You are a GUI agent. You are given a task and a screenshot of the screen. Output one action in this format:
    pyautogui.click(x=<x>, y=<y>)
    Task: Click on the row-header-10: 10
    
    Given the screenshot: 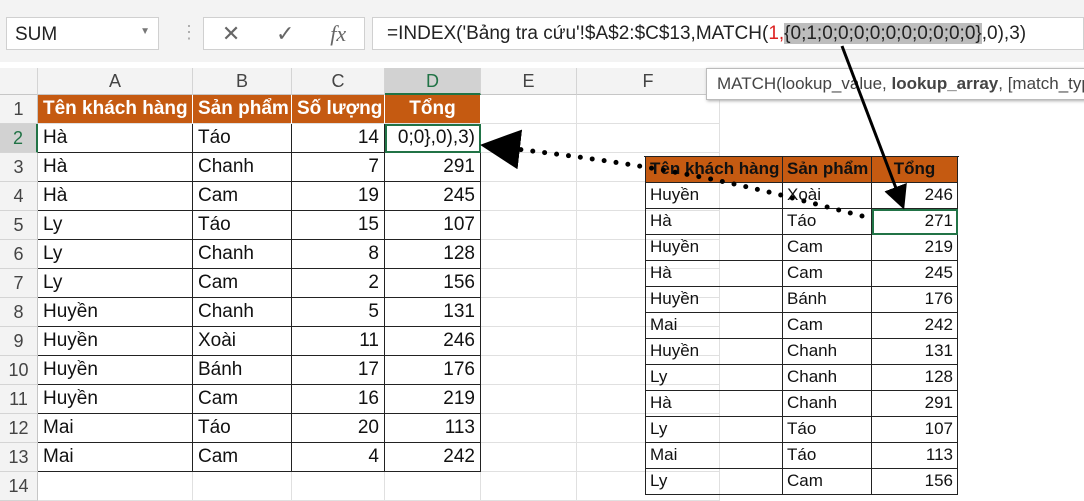 What is the action you would take?
    pyautogui.click(x=19, y=370)
    